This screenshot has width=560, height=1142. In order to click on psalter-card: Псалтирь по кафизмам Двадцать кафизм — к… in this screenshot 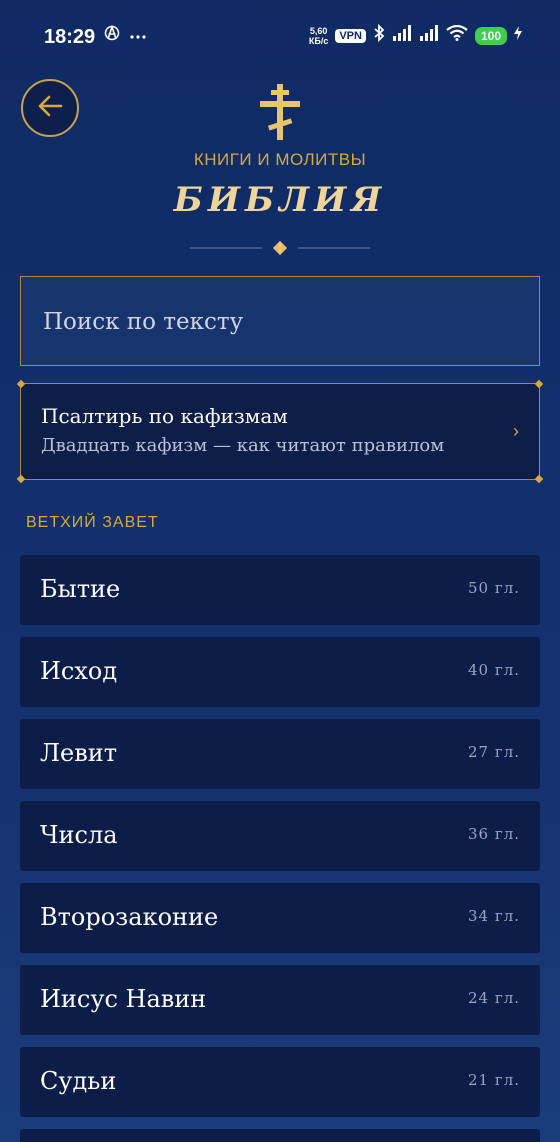, I will do `click(280, 431)`.